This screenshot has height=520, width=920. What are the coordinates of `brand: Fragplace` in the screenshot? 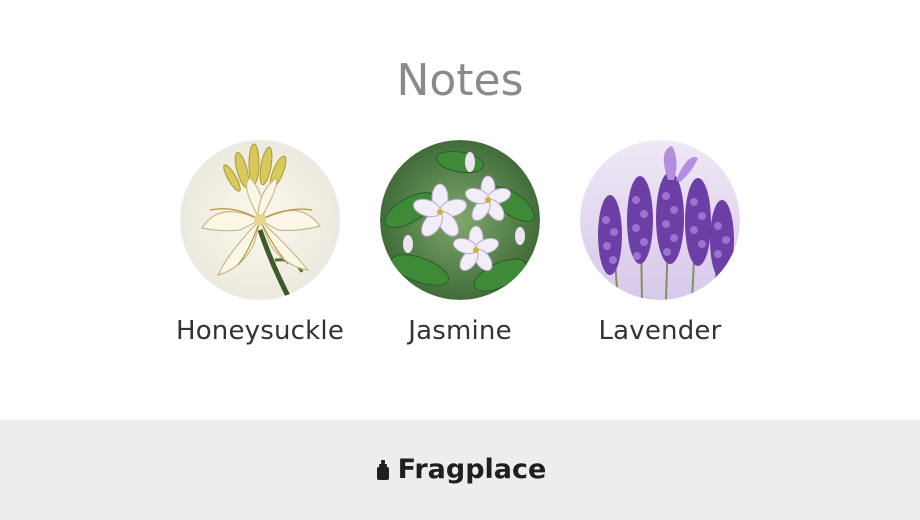 It's located at (460, 471).